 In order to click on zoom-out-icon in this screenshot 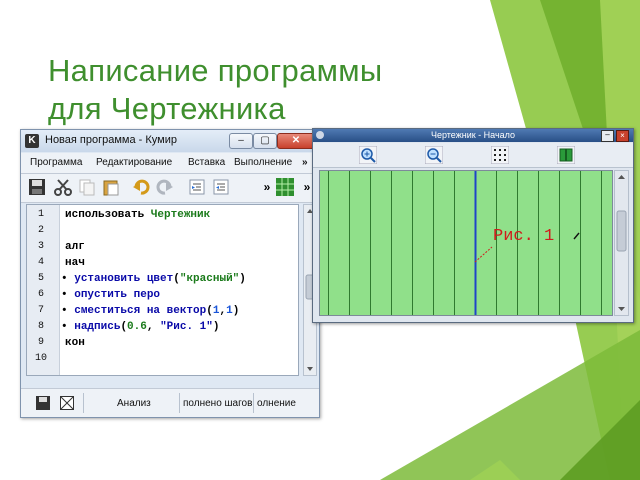, I will do `click(434, 157)`.